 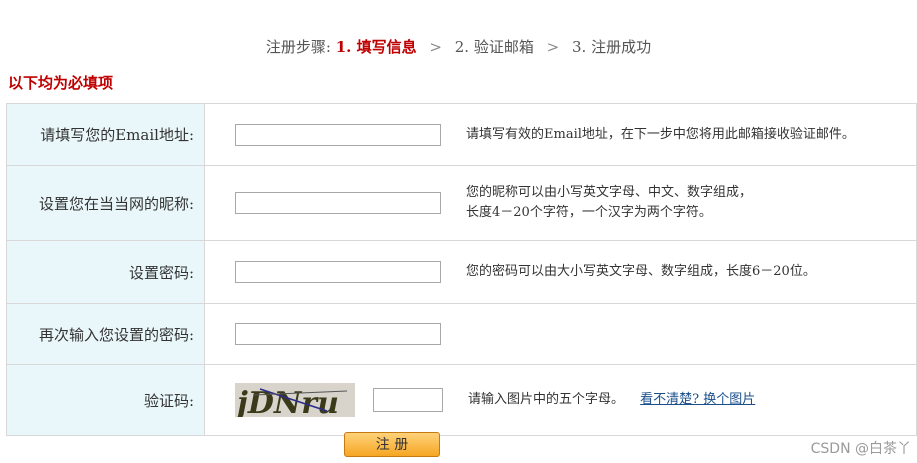 I want to click on step-fill-info: 1. 填写信息, so click(x=376, y=47).